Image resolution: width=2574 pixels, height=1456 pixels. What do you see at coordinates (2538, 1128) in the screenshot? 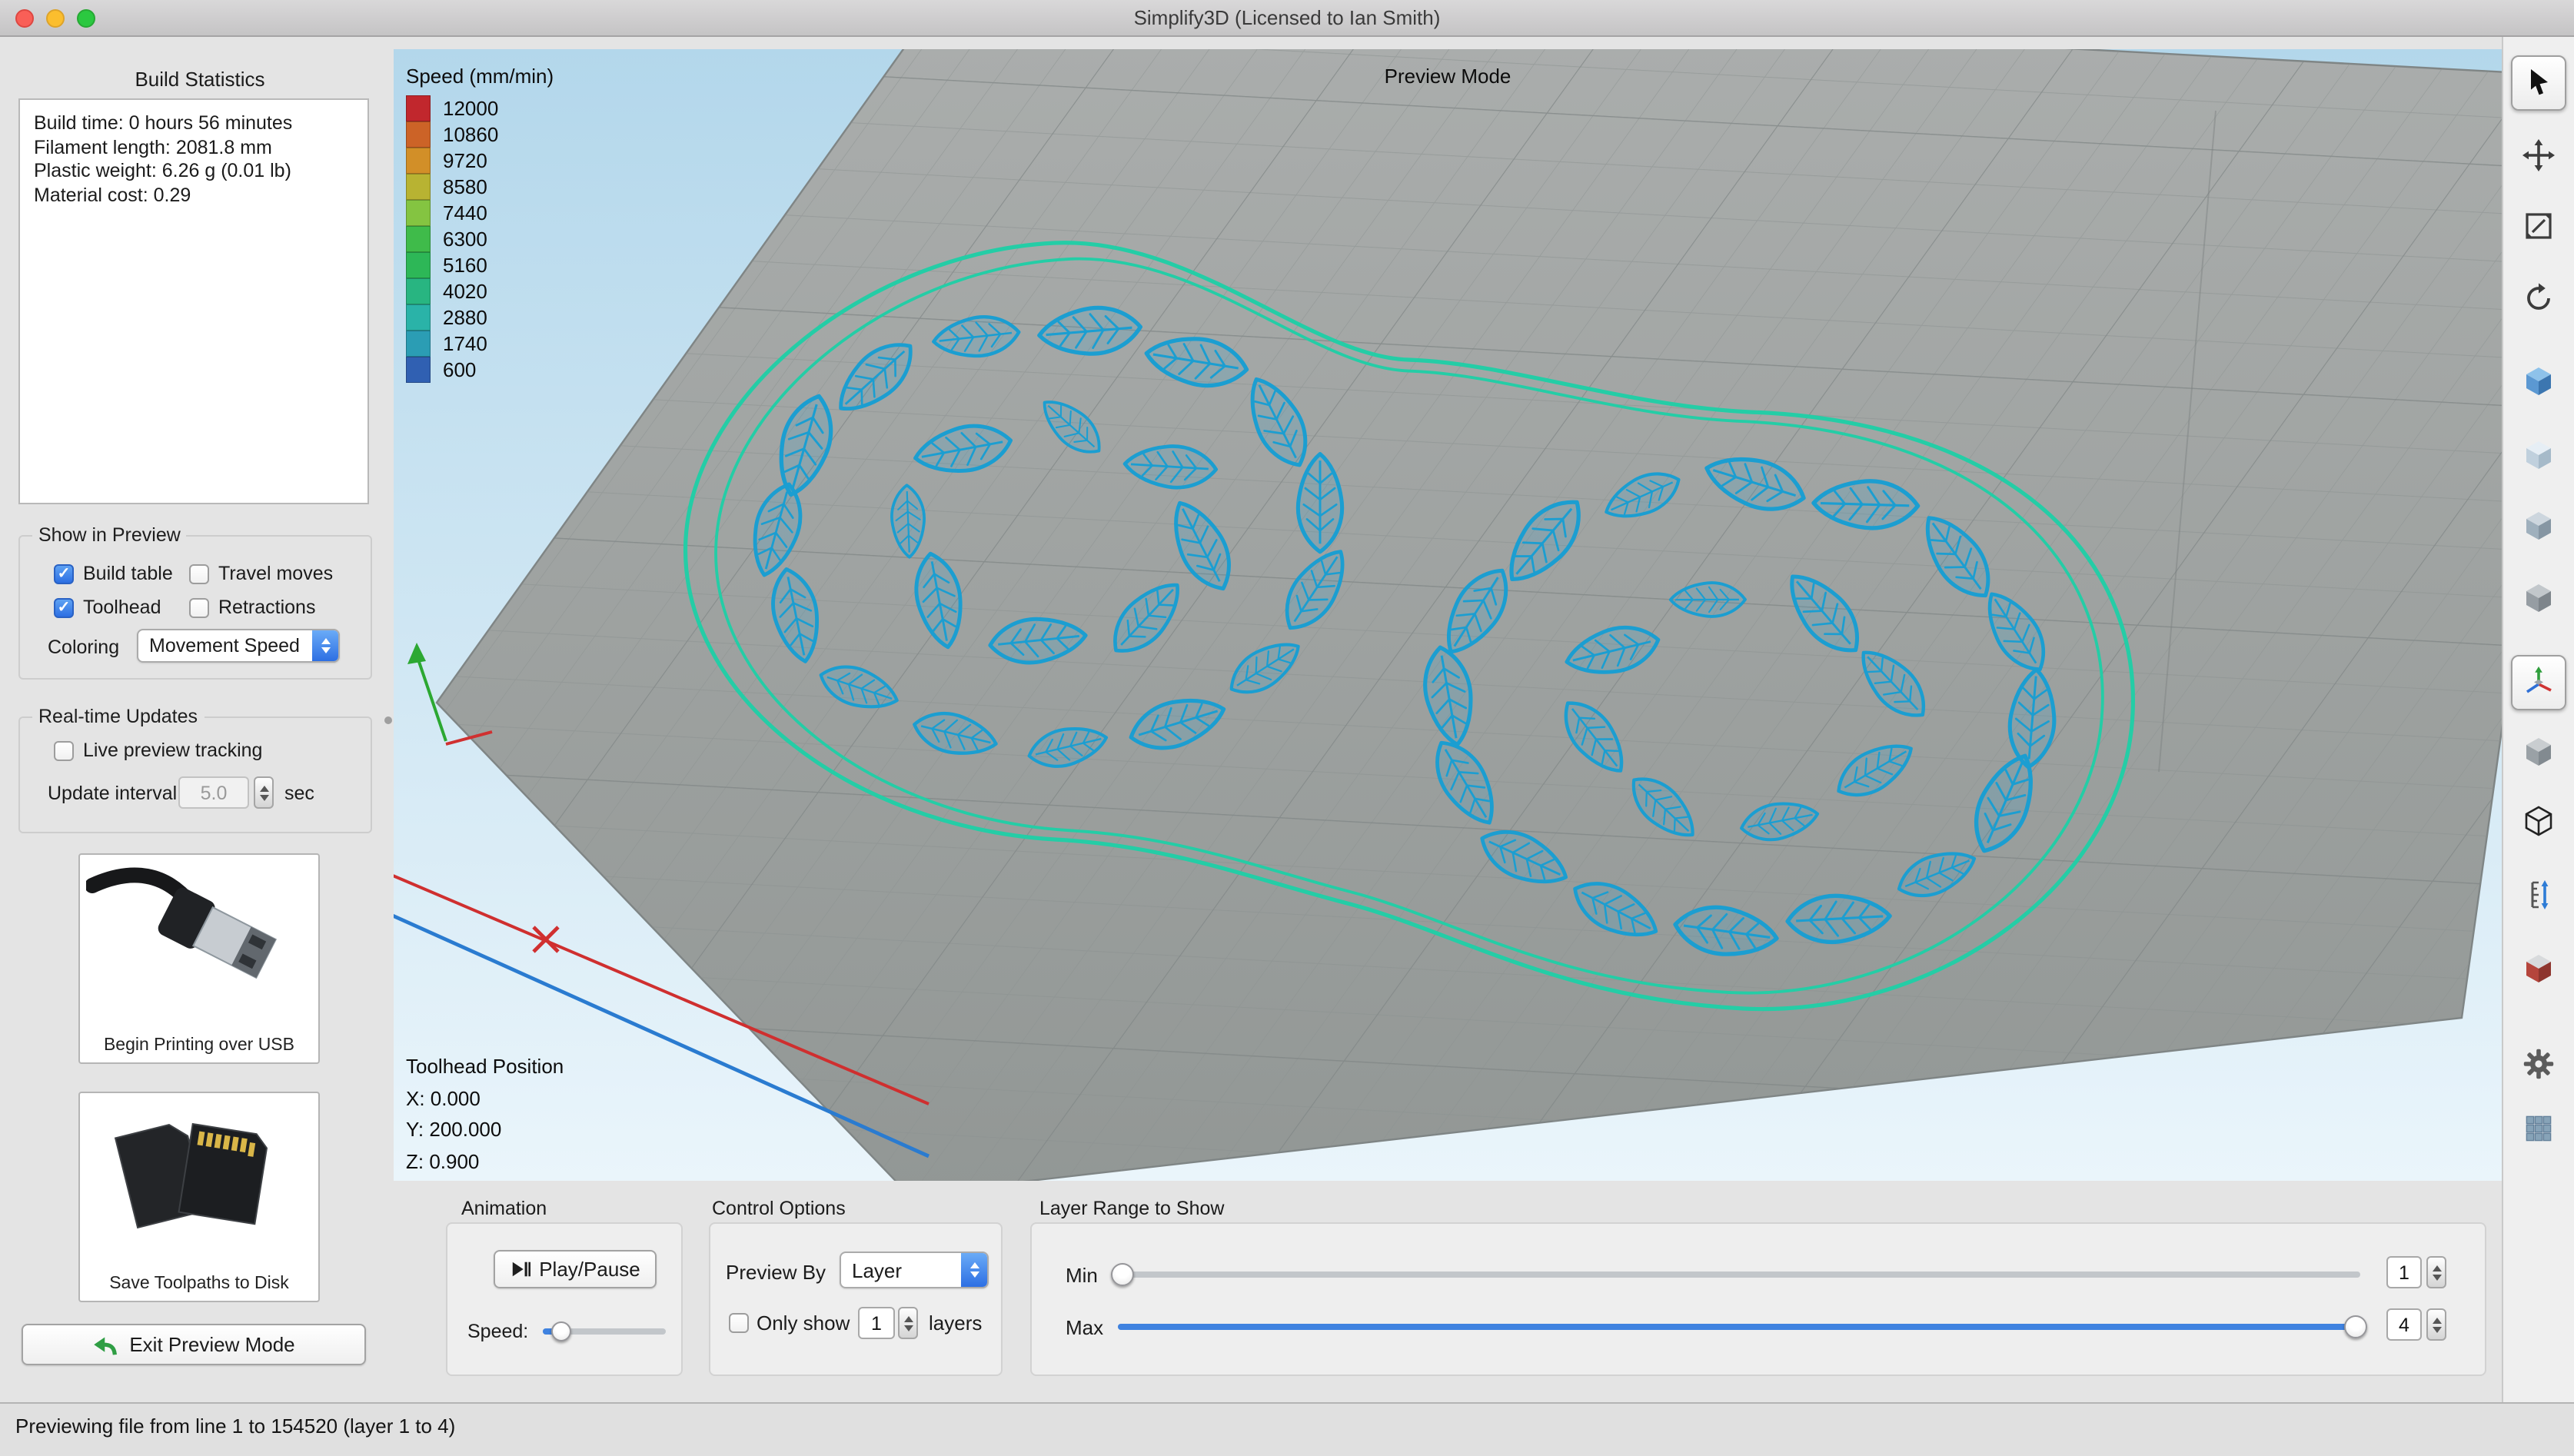
I see `tool-toolpaths-icon` at bounding box center [2538, 1128].